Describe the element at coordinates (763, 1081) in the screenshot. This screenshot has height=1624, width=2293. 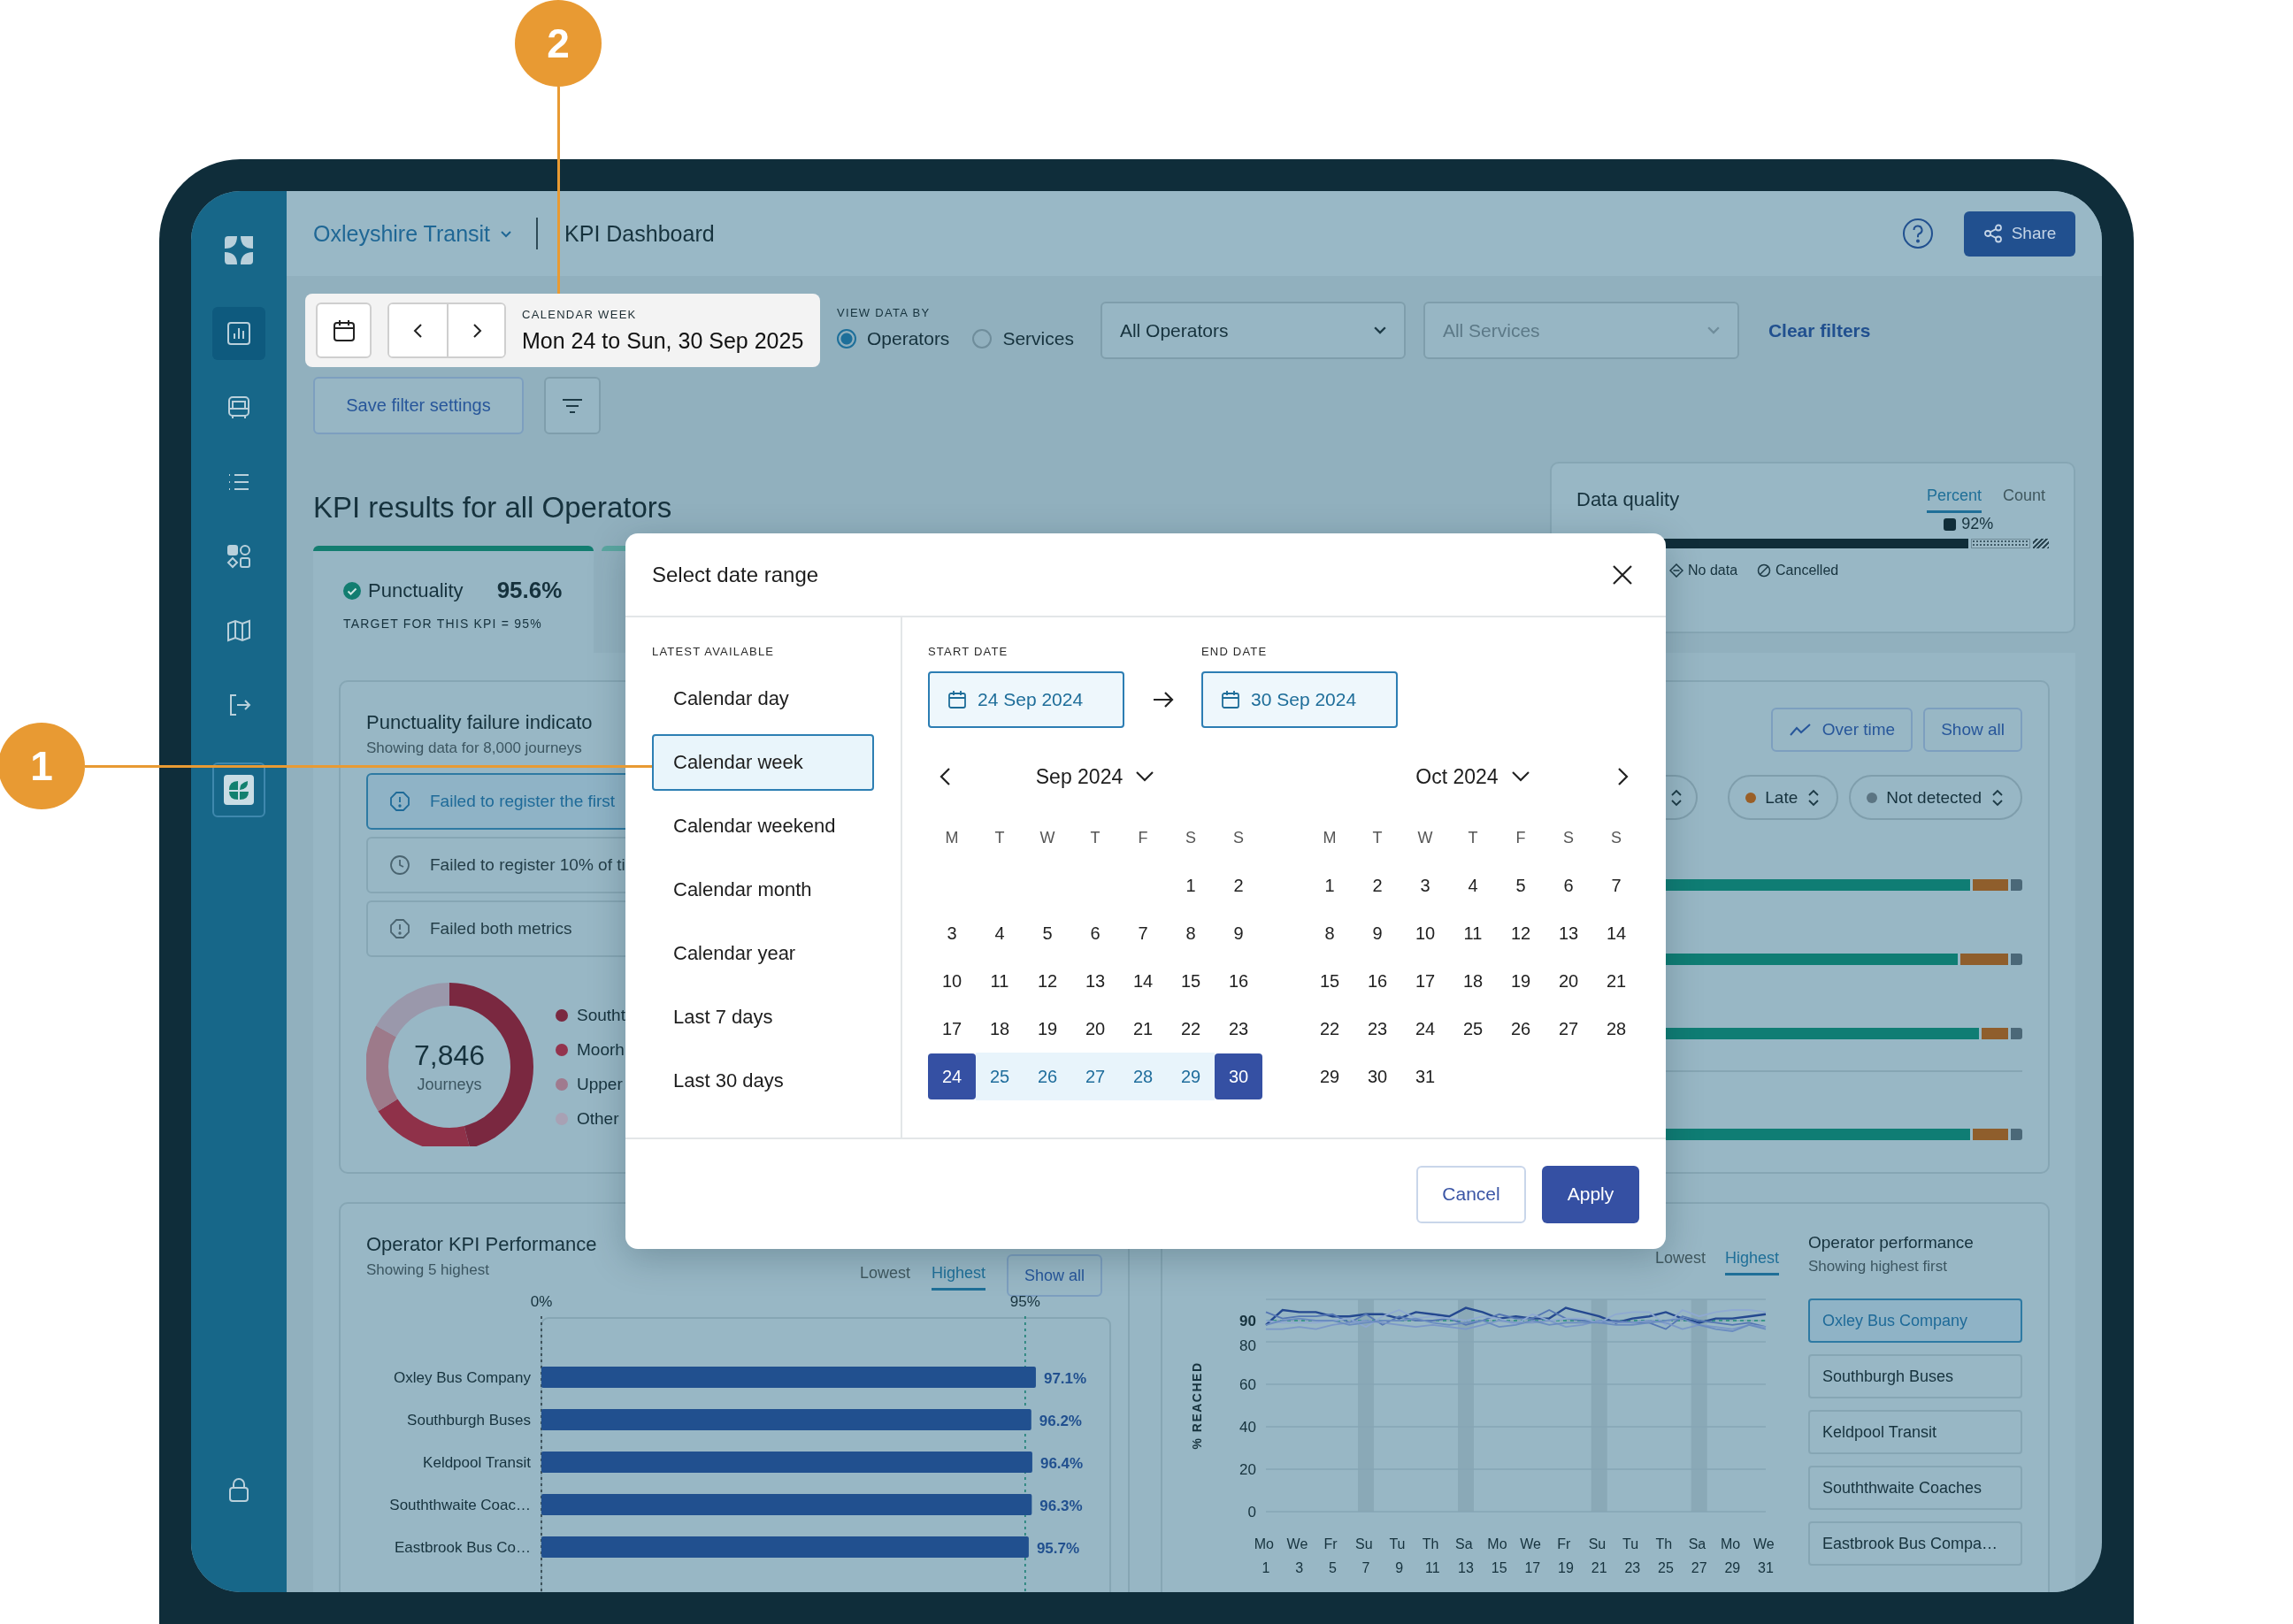
I see `preset-option: Last 30 days` at that location.